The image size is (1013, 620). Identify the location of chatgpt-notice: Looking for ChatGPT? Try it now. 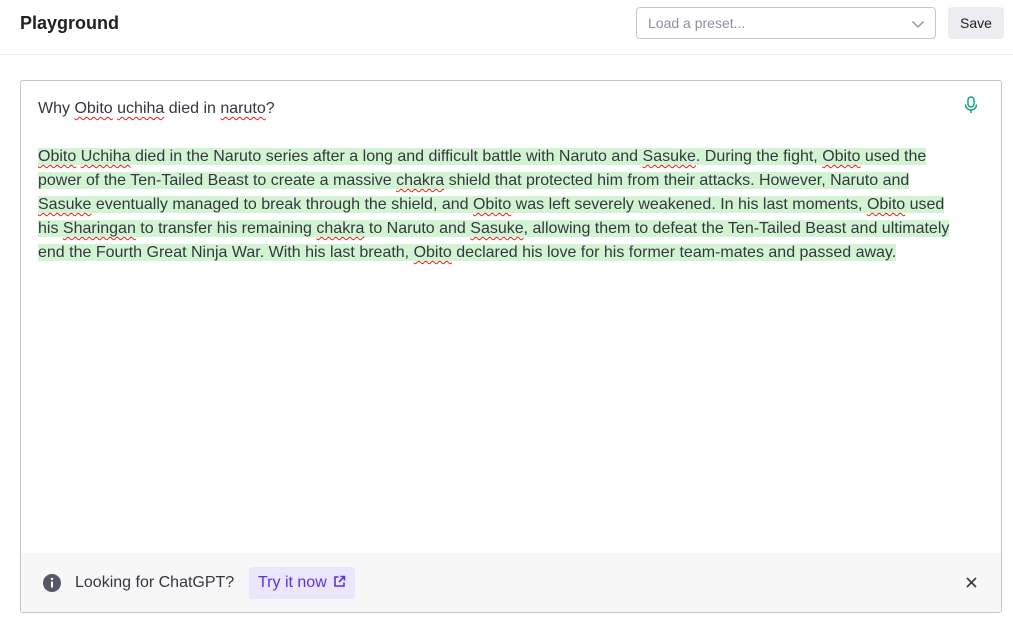
(511, 582).